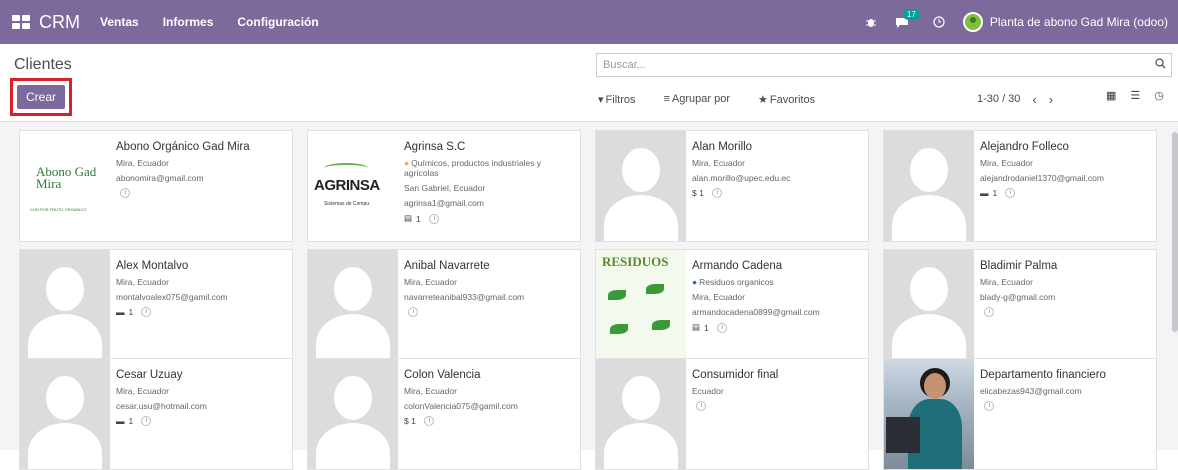 The image size is (1178, 470). I want to click on activity-view-icon: ◷, so click(1159, 95).